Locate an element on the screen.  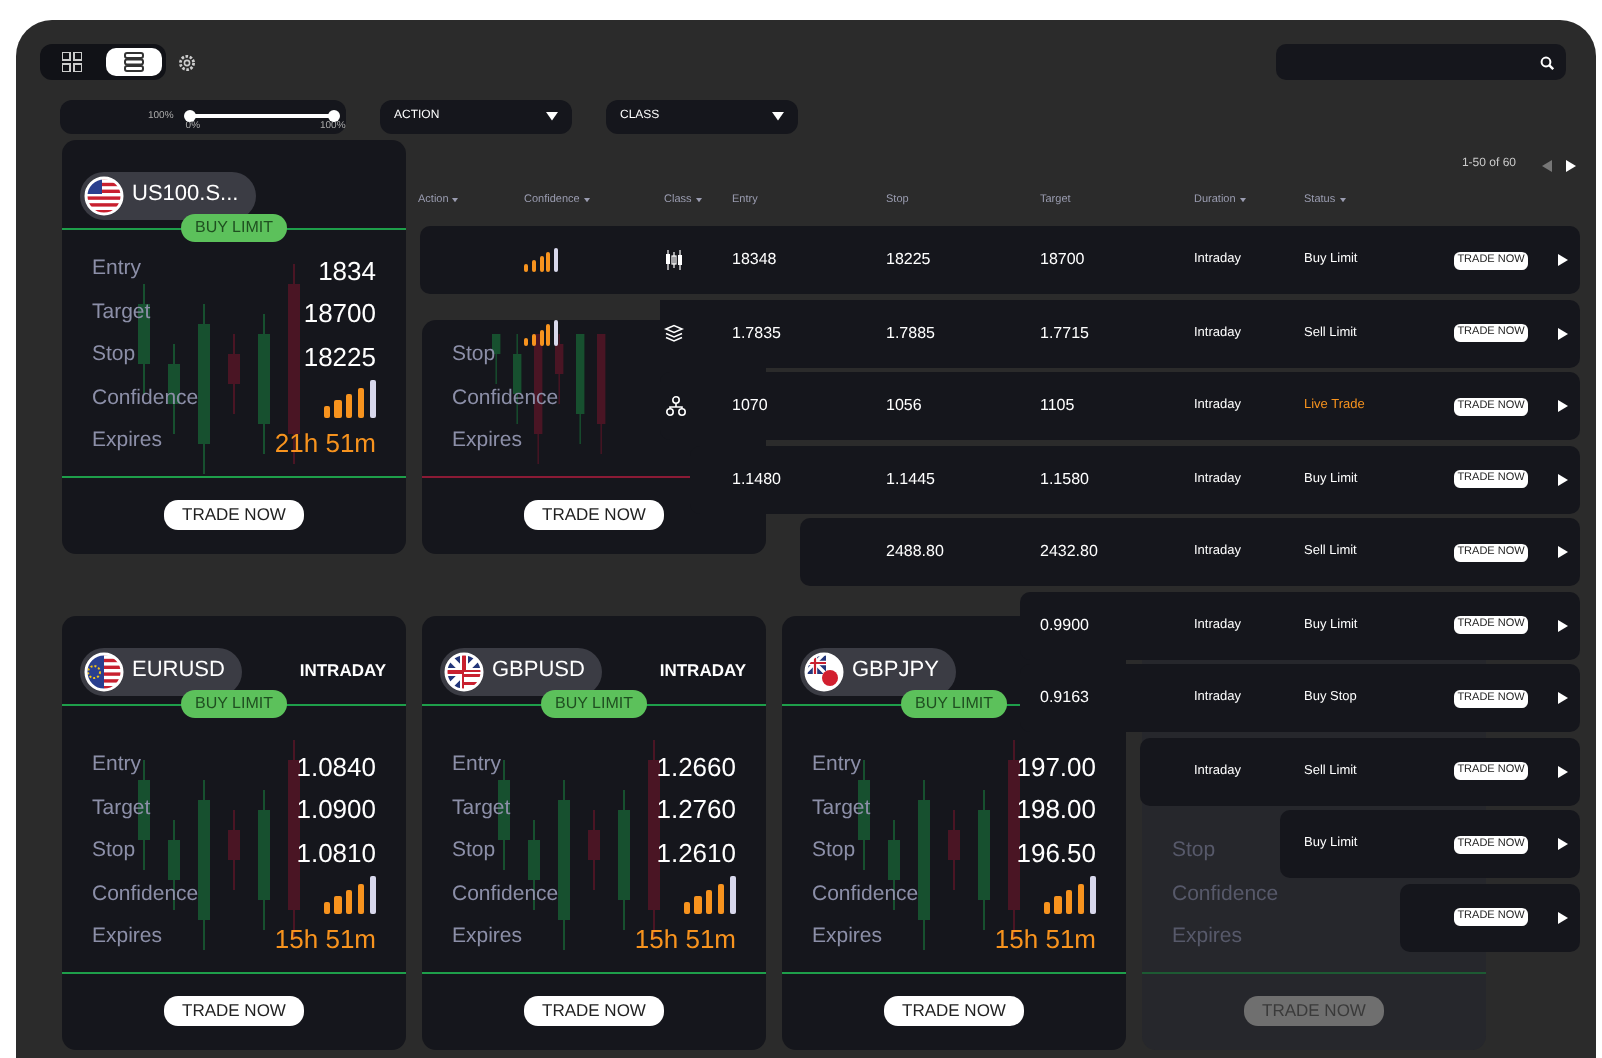
field-value: 18225 is located at coordinates (339, 357).